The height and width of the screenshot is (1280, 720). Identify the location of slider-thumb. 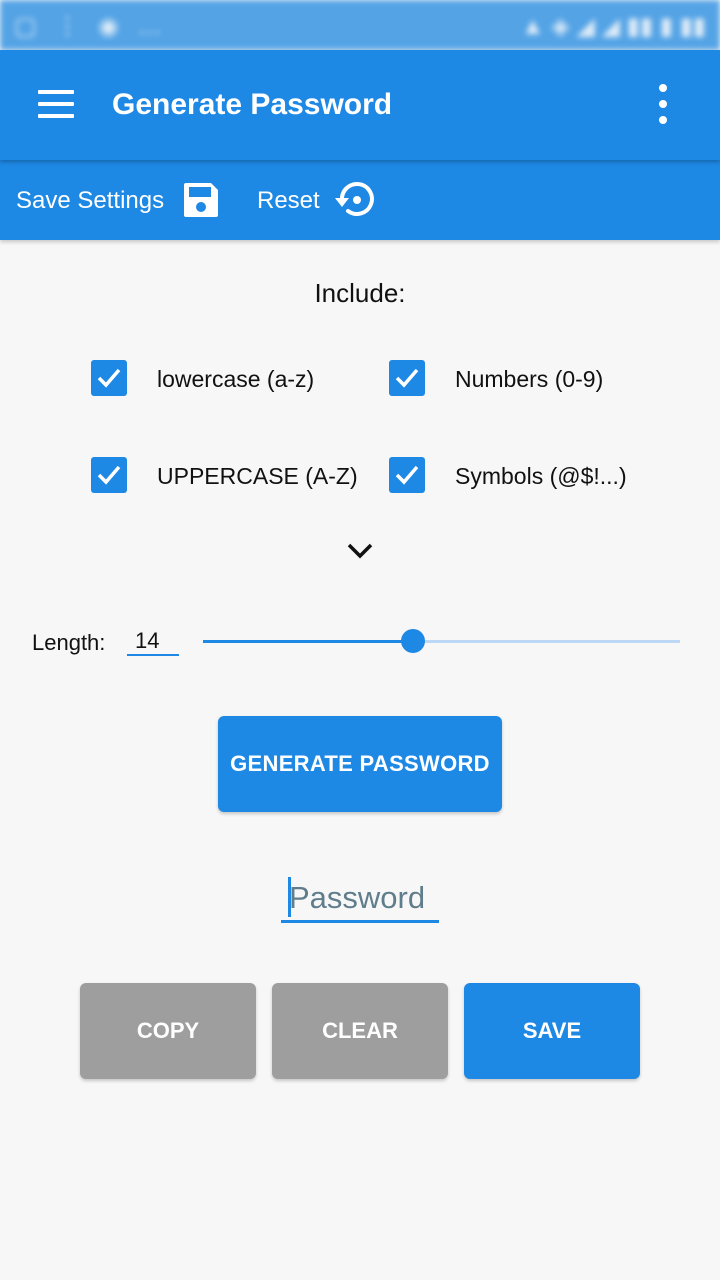
(412, 641).